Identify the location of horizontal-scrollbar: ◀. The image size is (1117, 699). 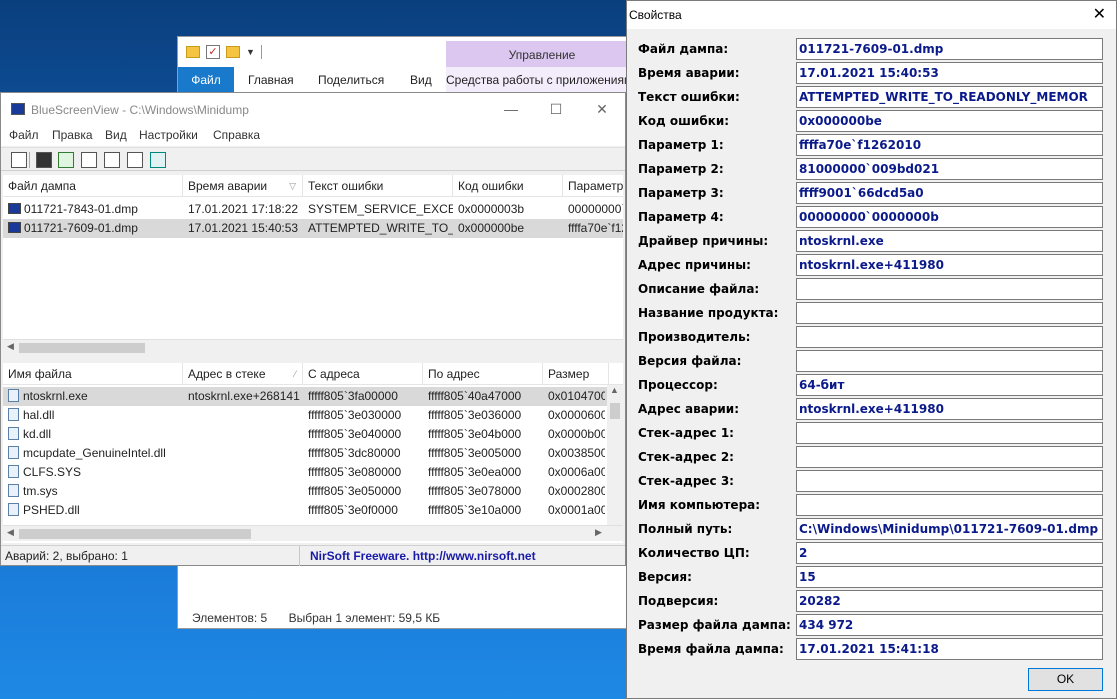
(313, 347).